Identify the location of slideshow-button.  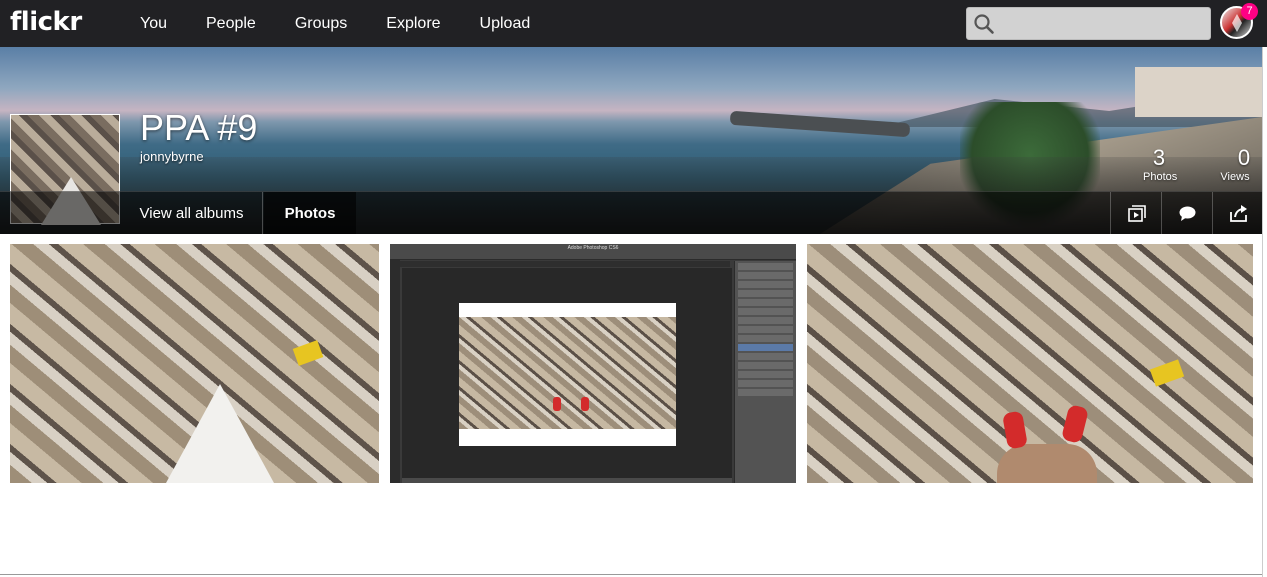
(1135, 213).